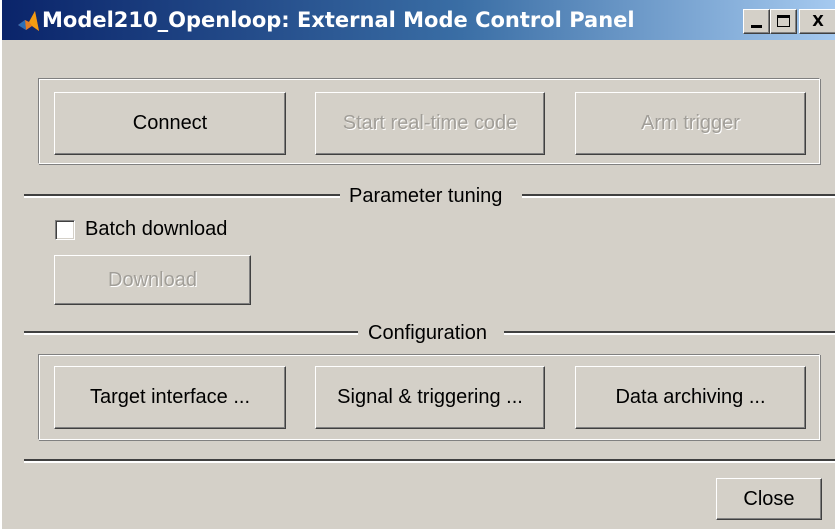 The height and width of the screenshot is (529, 835). I want to click on matlab-icon, so click(28, 21).